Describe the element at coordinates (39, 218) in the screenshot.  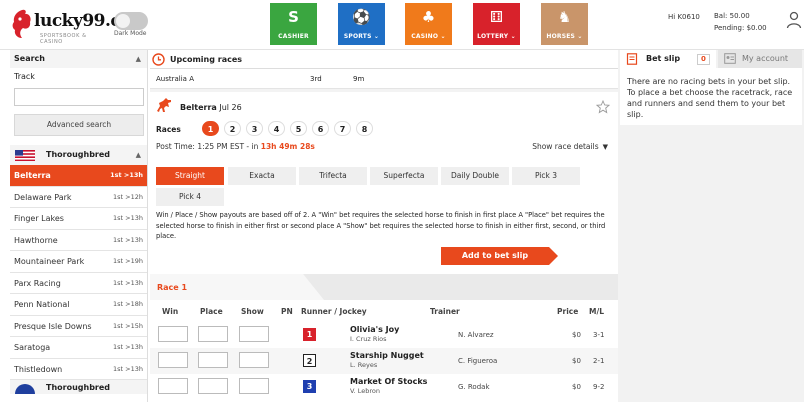
I see `track-name: Finger Lakes` at that location.